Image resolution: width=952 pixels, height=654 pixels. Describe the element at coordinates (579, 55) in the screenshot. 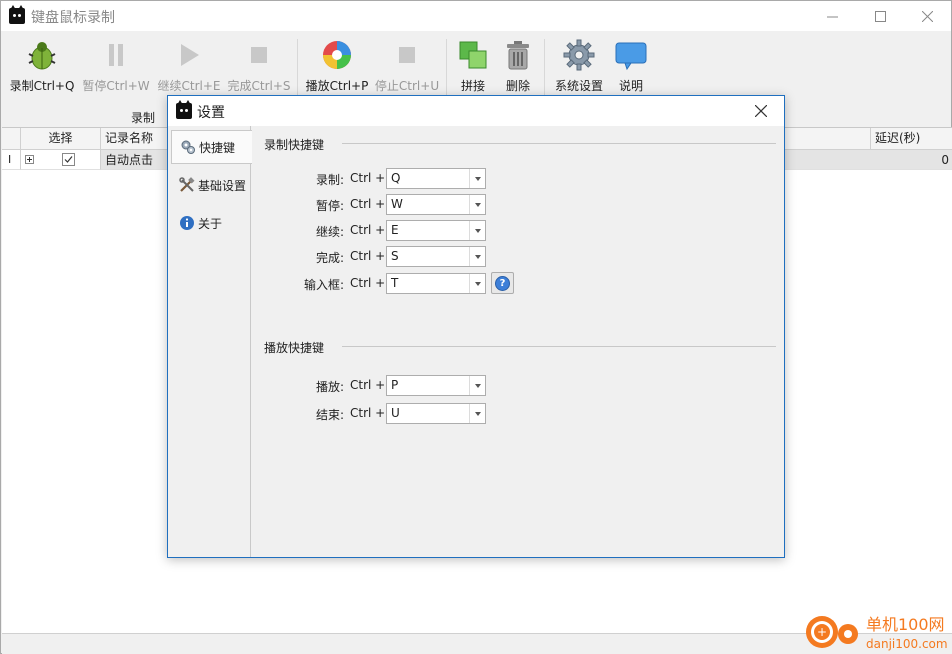

I see `gear-icon` at that location.